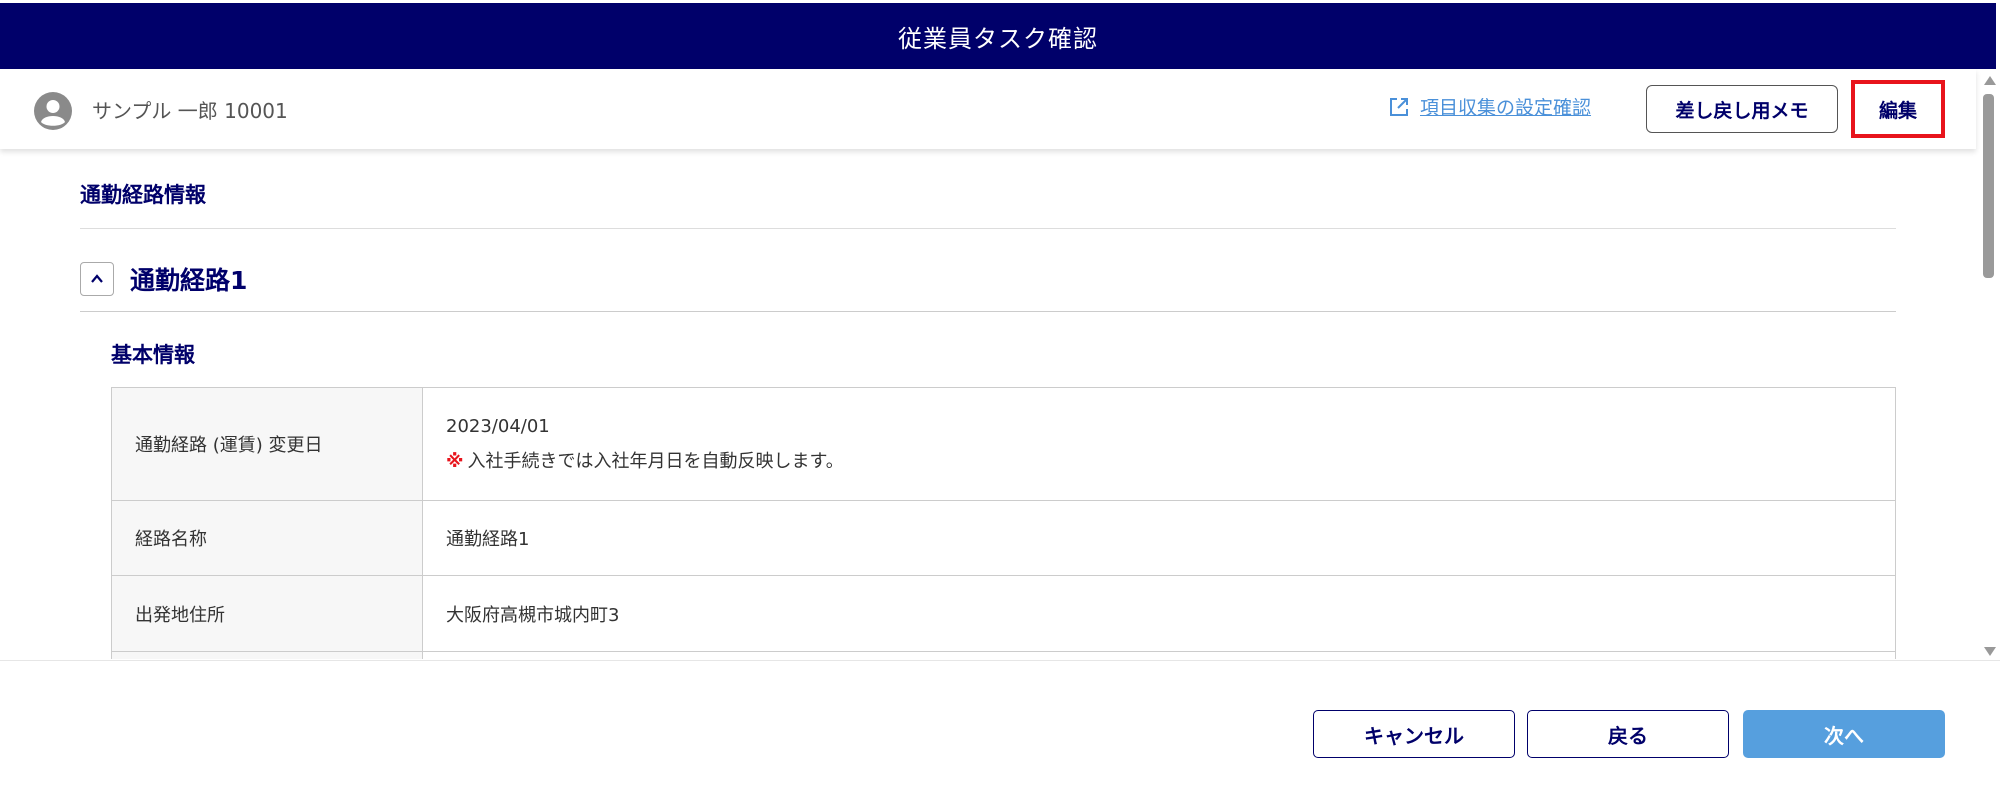 The height and width of the screenshot is (802, 2000). I want to click on auto-reflect-note: ※ 入社手続きでは入社年月日を自動反映します。, so click(1170, 460).